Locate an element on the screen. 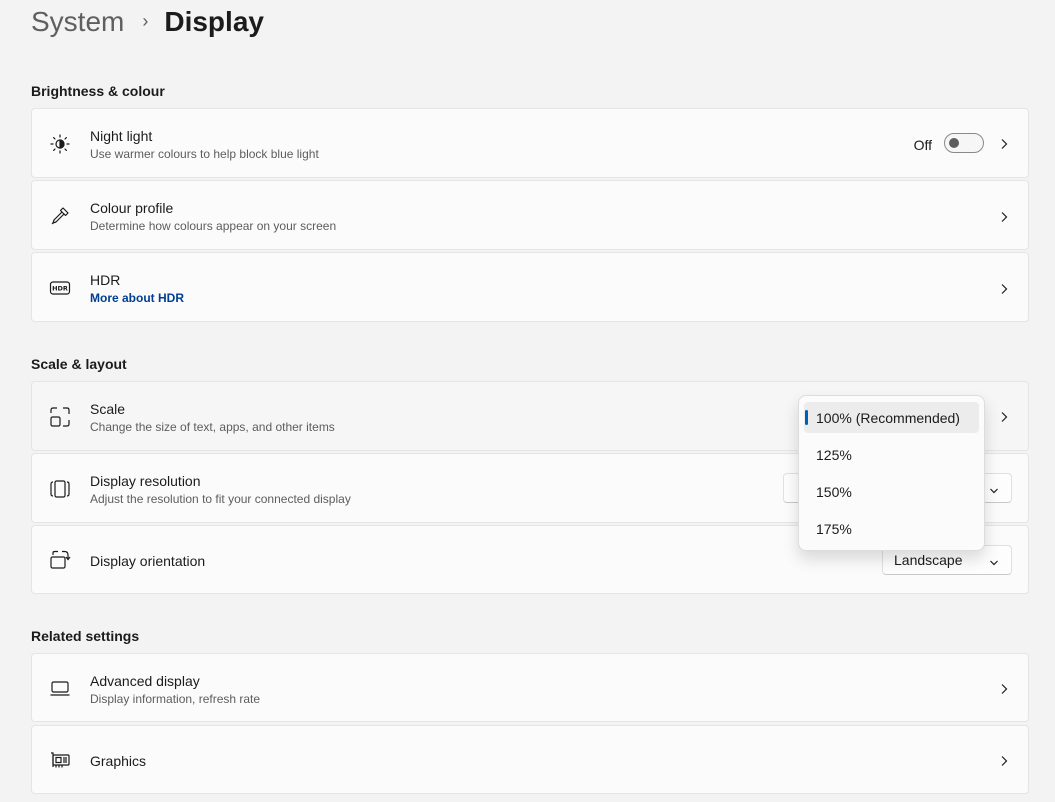 This screenshot has height=802, width=1055. hdr-icon: HDR is located at coordinates (60, 288).